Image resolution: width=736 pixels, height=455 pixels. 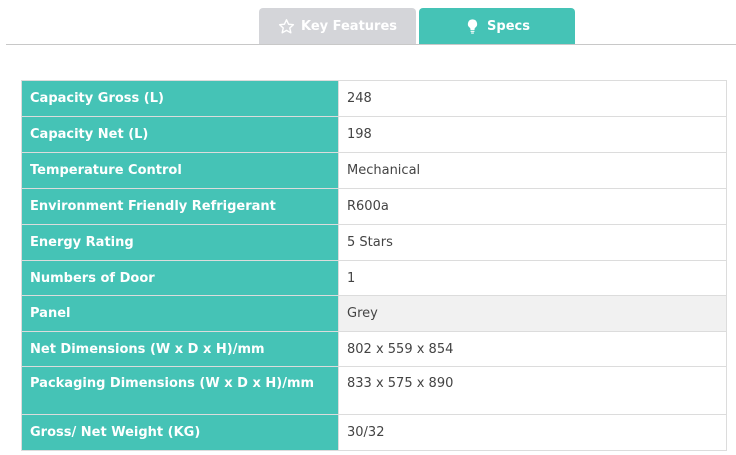 I want to click on spec-label: Packaging Dimensions (W x D x H)/mm, so click(x=180, y=390).